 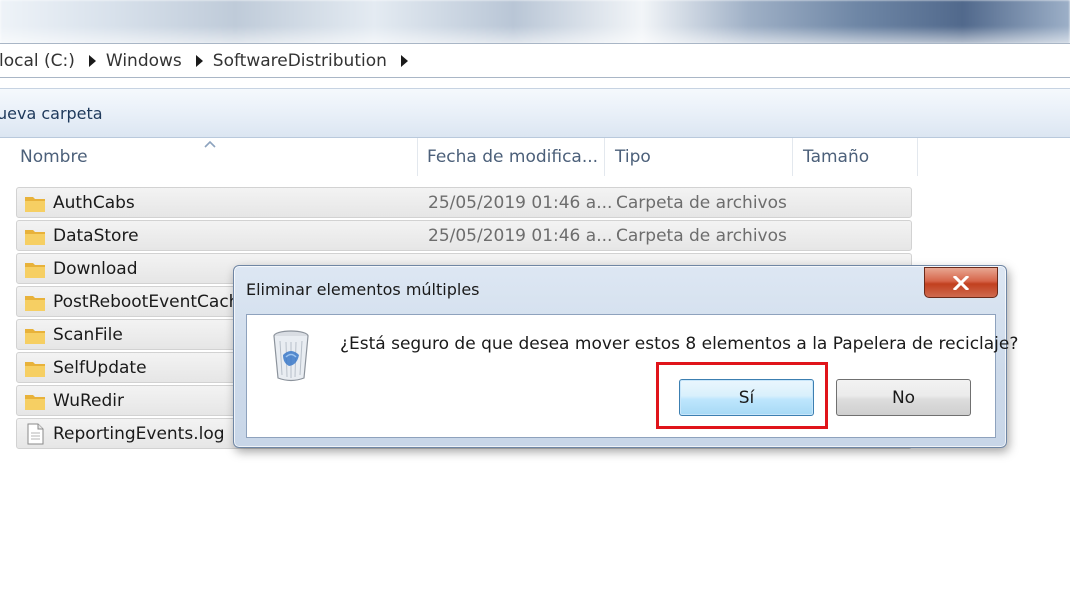 I want to click on file-name: ReportingEvents.log, so click(x=139, y=434).